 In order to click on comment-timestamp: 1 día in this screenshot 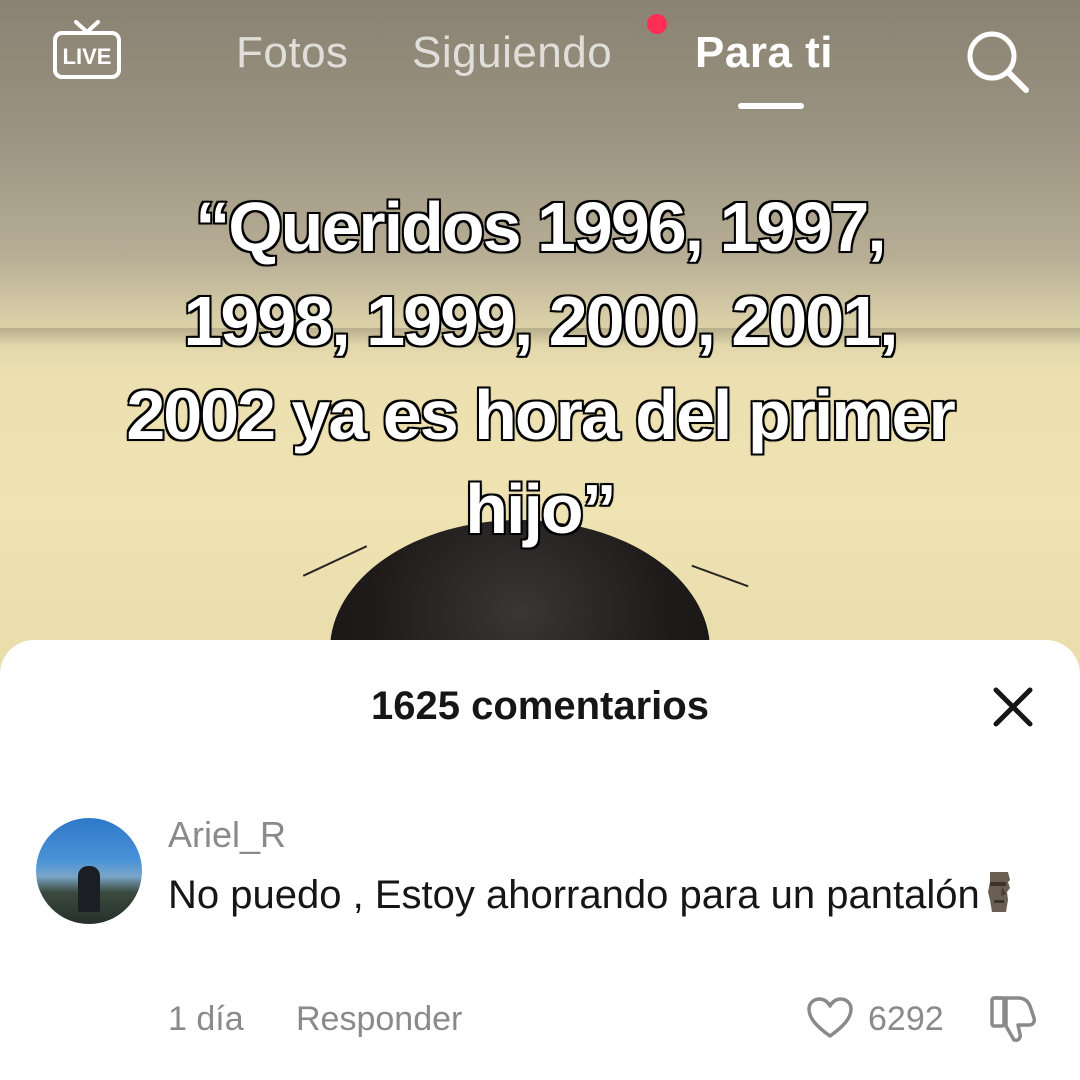, I will do `click(206, 1019)`.